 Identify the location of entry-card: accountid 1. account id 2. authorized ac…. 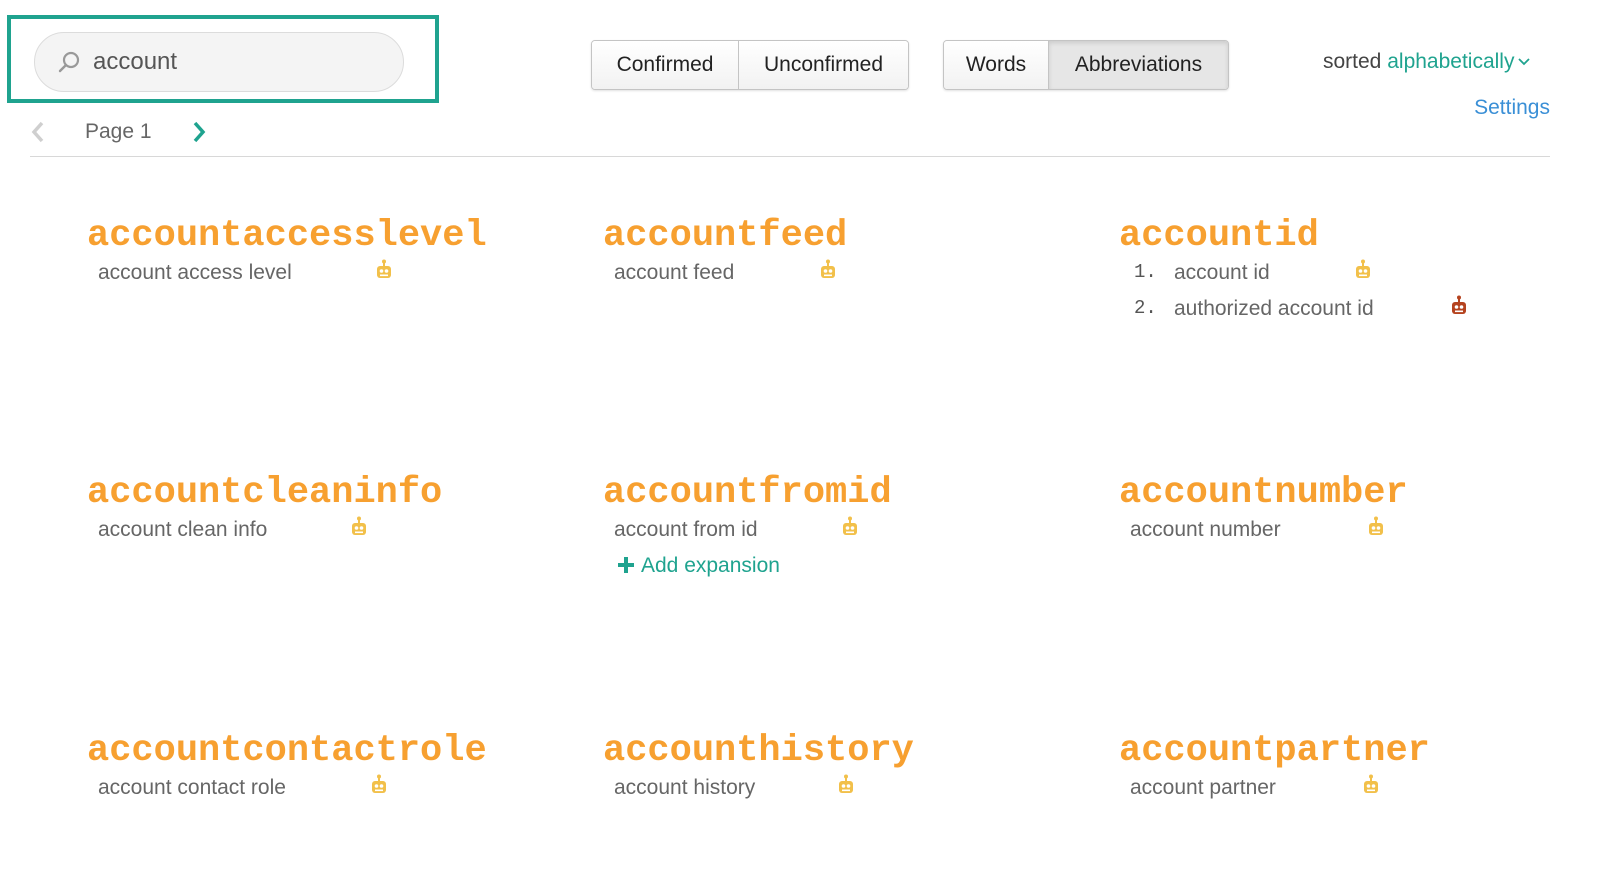
(1354, 272).